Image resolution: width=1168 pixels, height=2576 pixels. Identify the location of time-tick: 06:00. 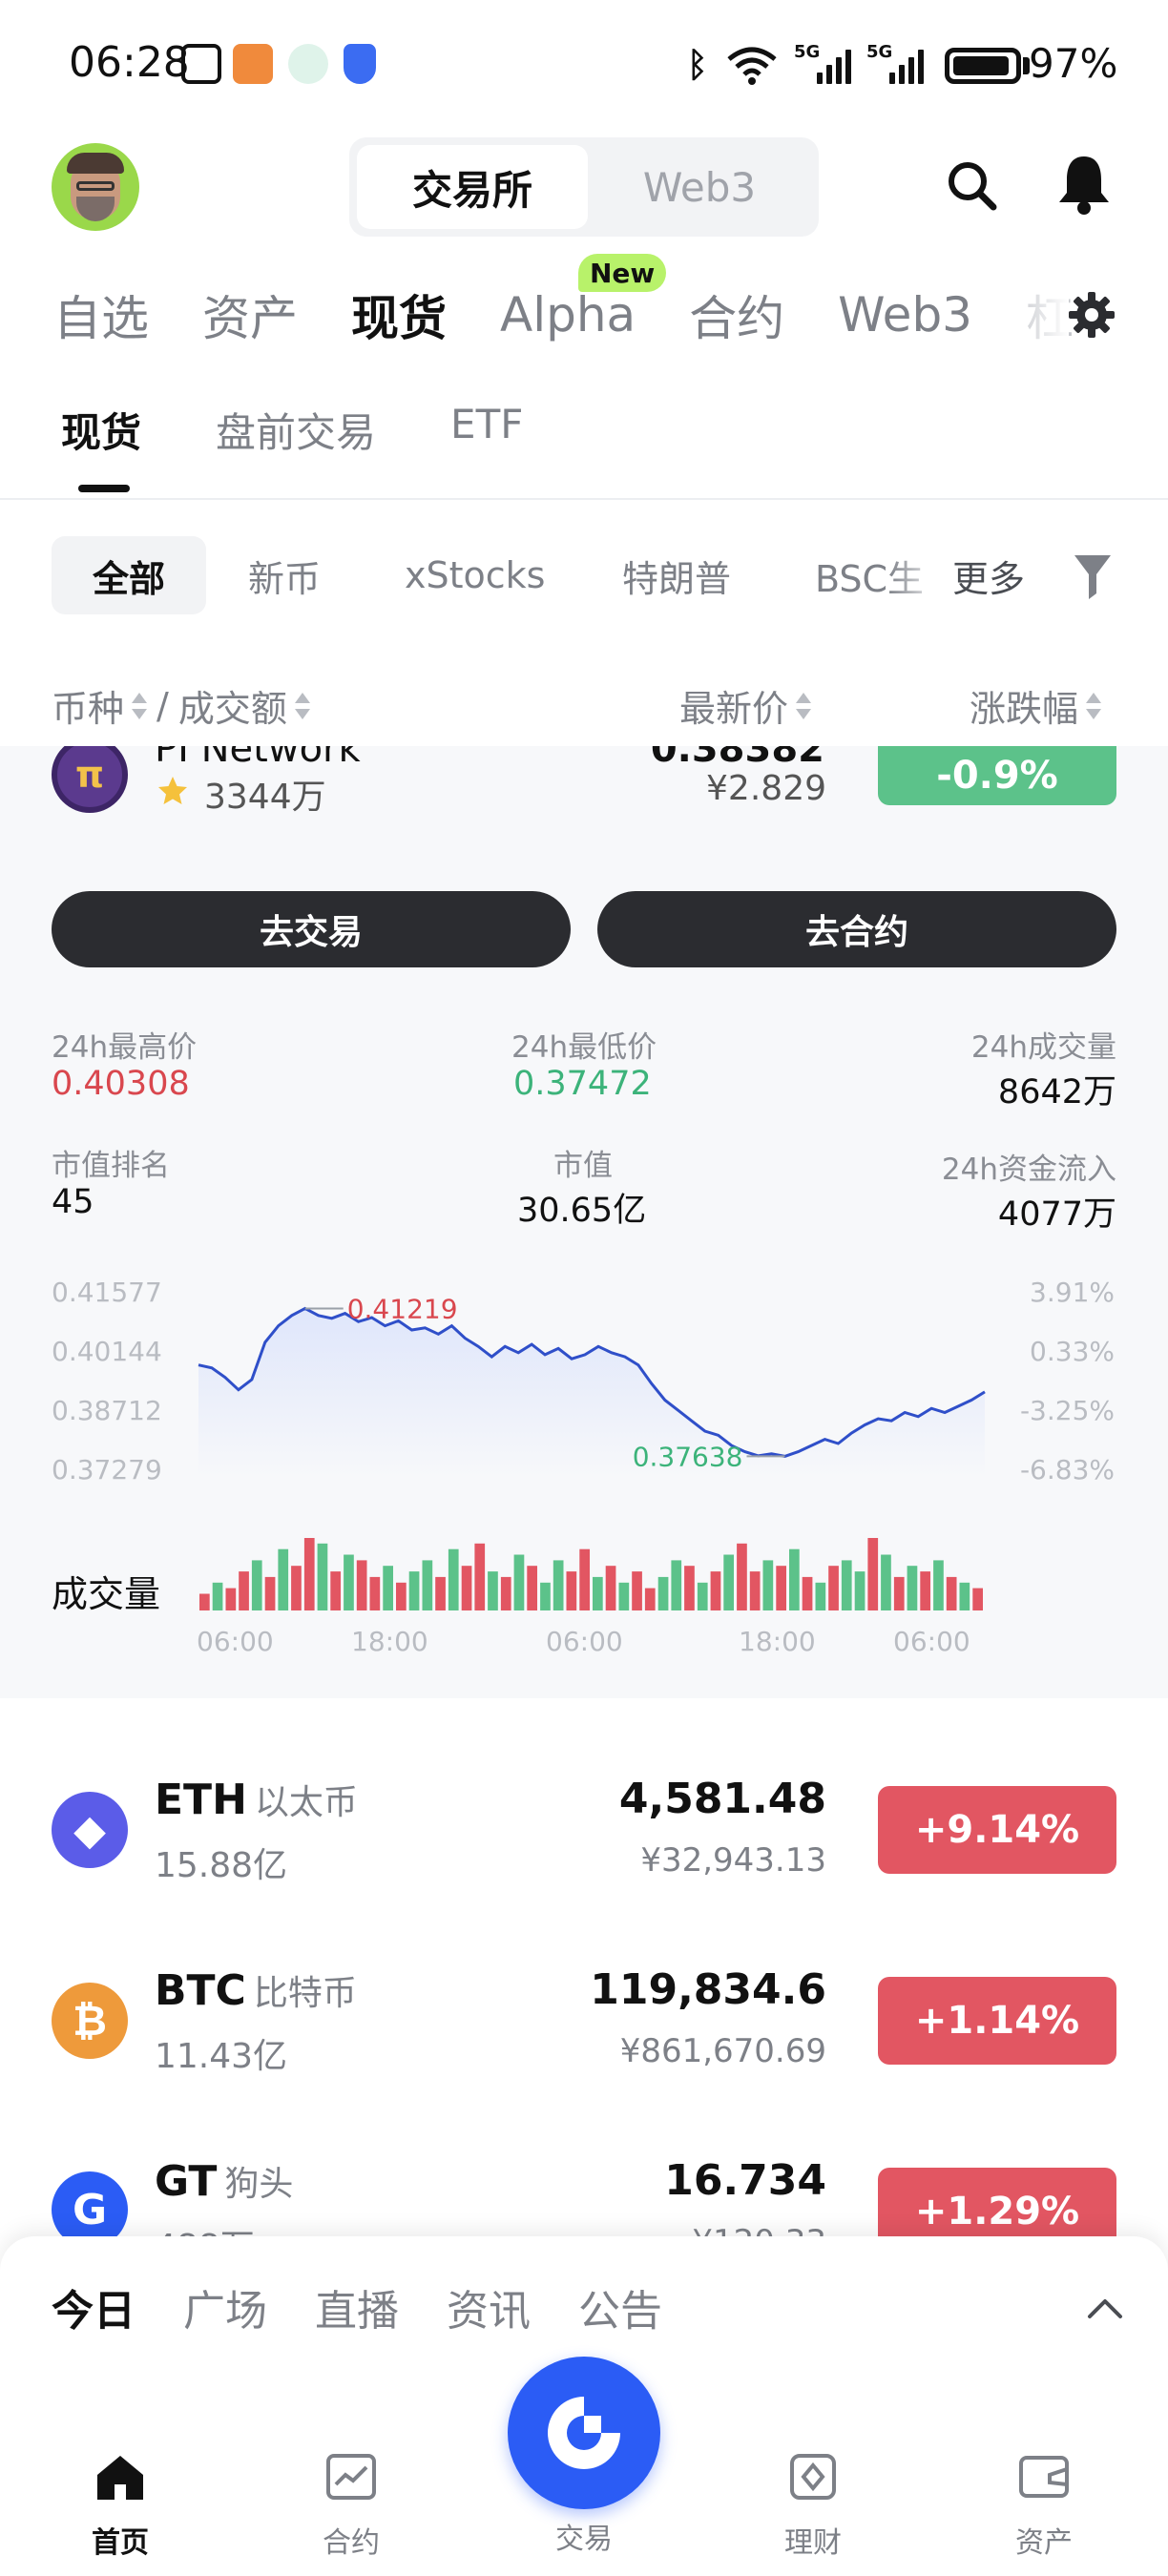
(235, 1641).